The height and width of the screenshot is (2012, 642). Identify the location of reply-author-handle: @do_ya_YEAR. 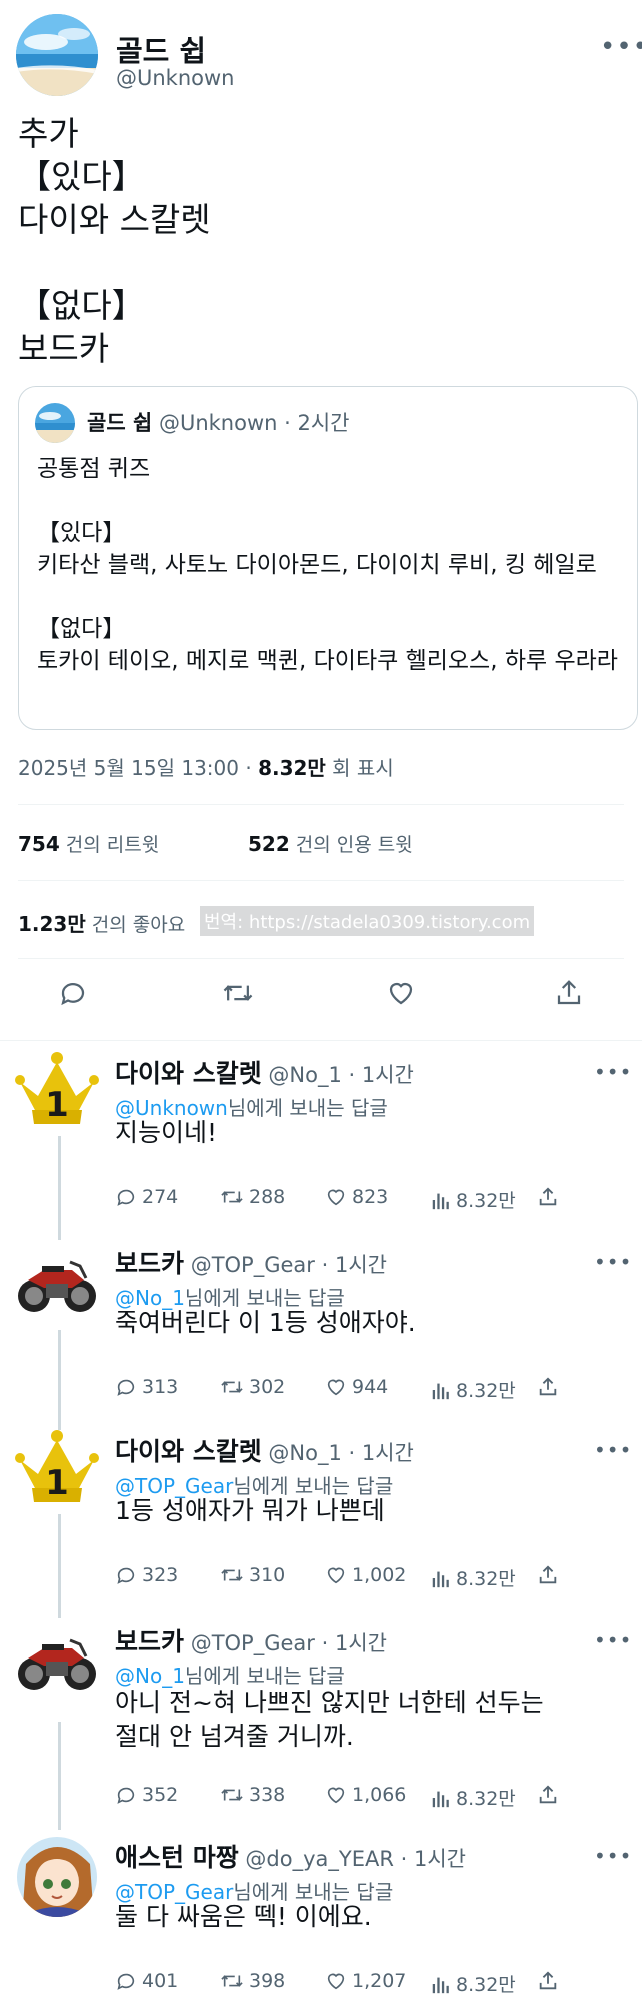
(319, 1859).